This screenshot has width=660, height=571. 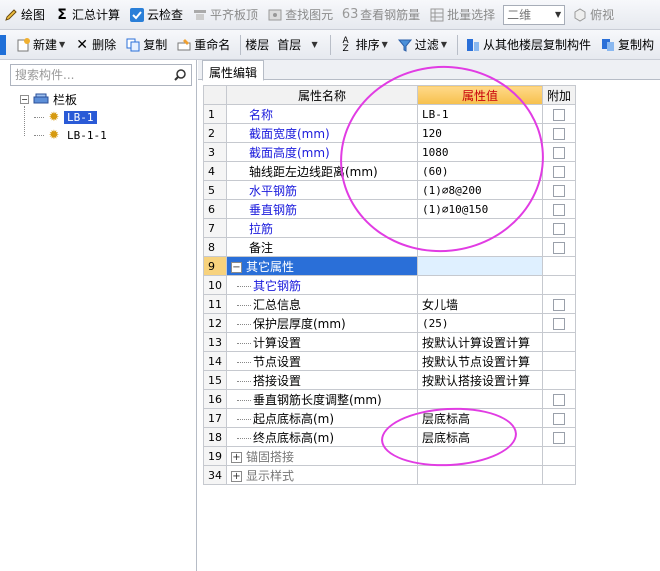 What do you see at coordinates (559, 95) in the screenshot?
I see `extra-header: 附加` at bounding box center [559, 95].